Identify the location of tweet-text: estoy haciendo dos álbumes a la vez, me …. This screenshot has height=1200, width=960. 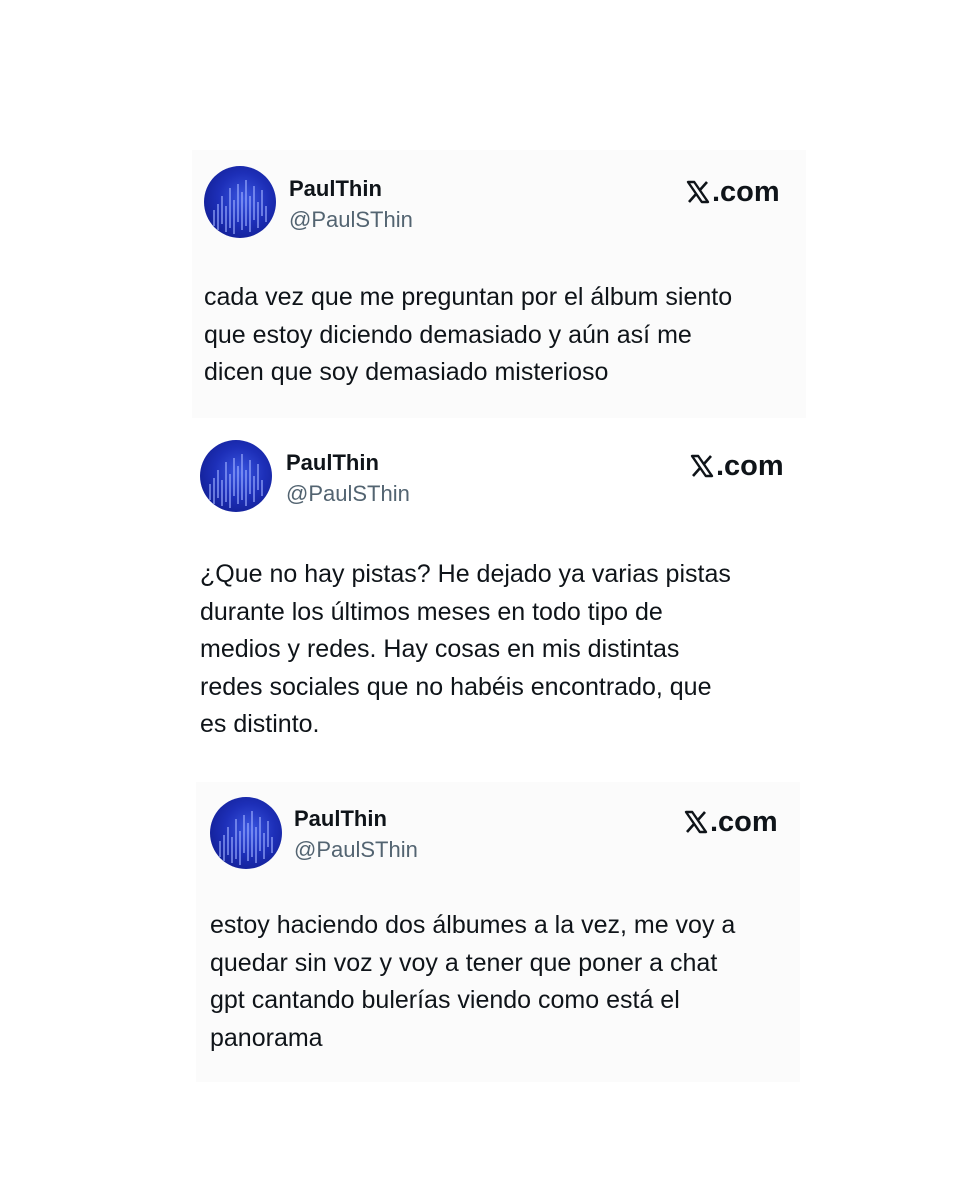
(472, 982).